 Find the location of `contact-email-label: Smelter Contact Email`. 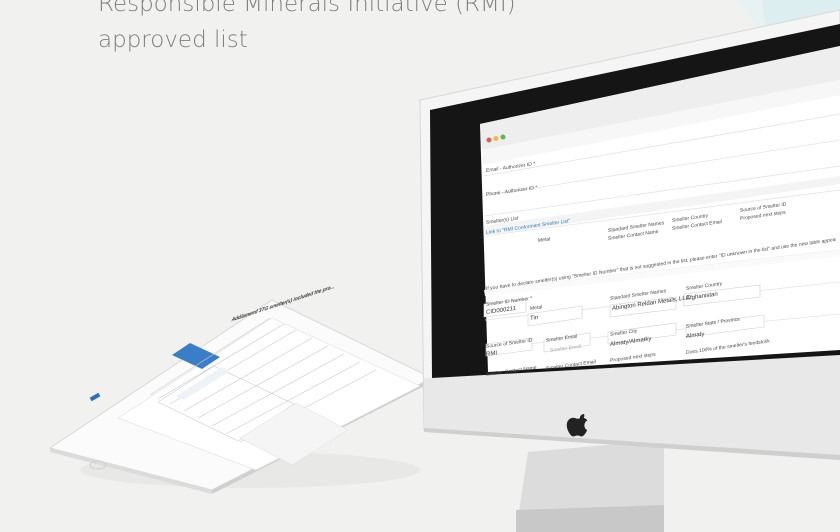

contact-email-label: Smelter Contact Email is located at coordinates (571, 365).